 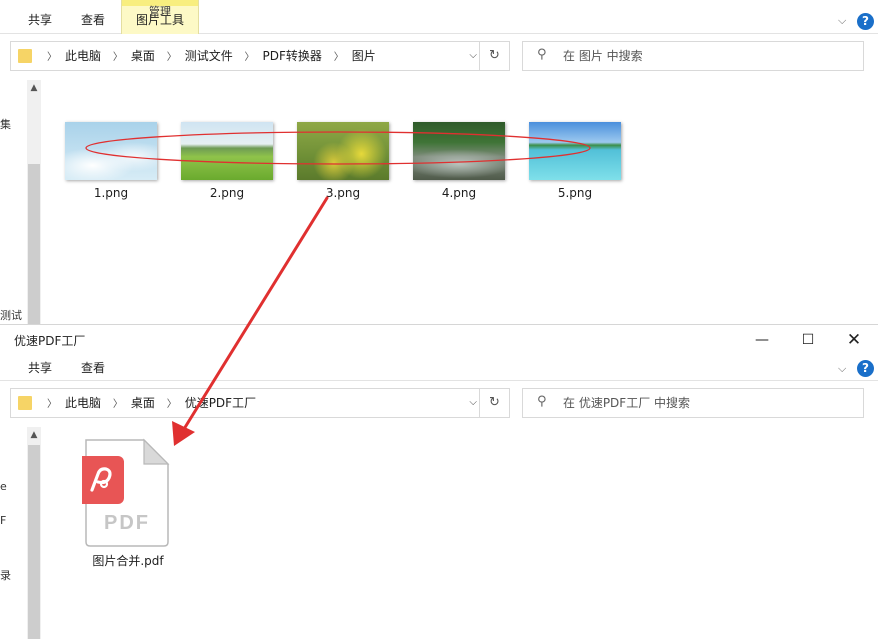 I want to click on nav-pane-item-text: 测试, so click(x=11, y=315).